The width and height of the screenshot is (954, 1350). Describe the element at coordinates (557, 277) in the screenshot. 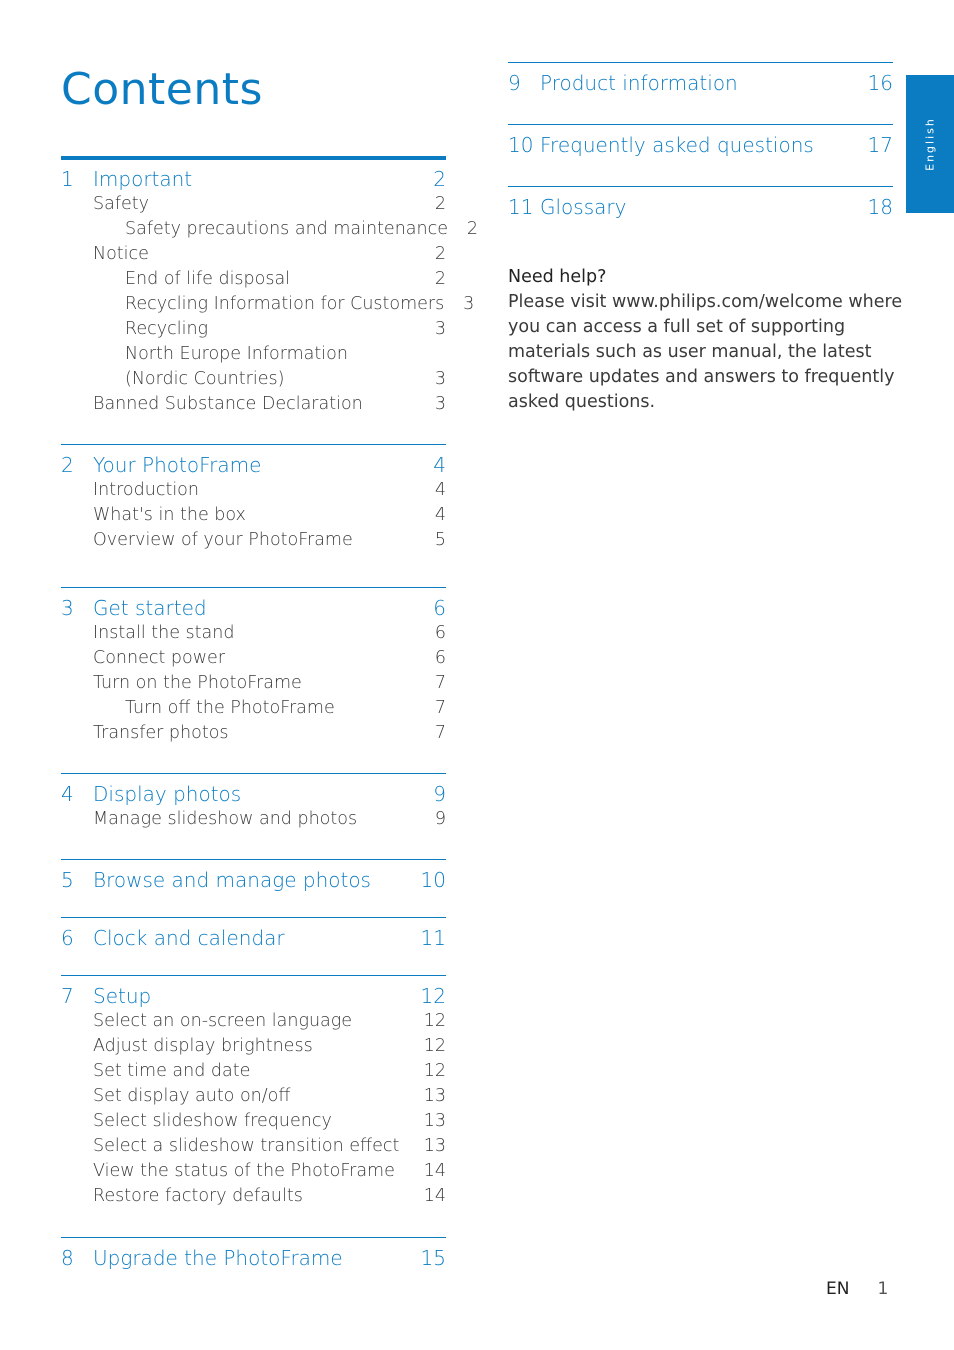

I see `help-title: Need help?` at that location.